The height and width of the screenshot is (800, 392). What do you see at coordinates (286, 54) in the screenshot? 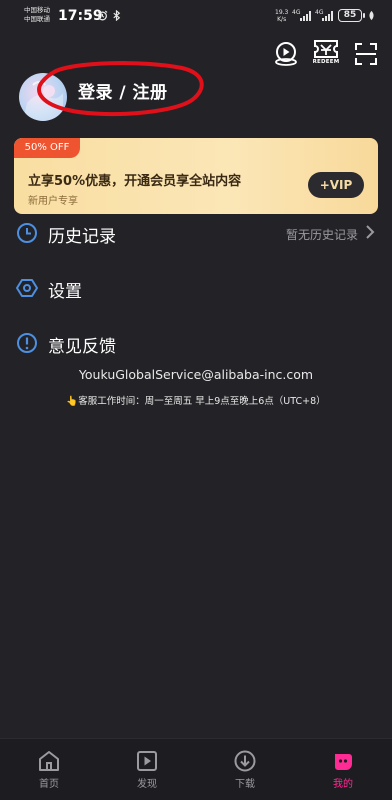
I see `watch-history-icon` at bounding box center [286, 54].